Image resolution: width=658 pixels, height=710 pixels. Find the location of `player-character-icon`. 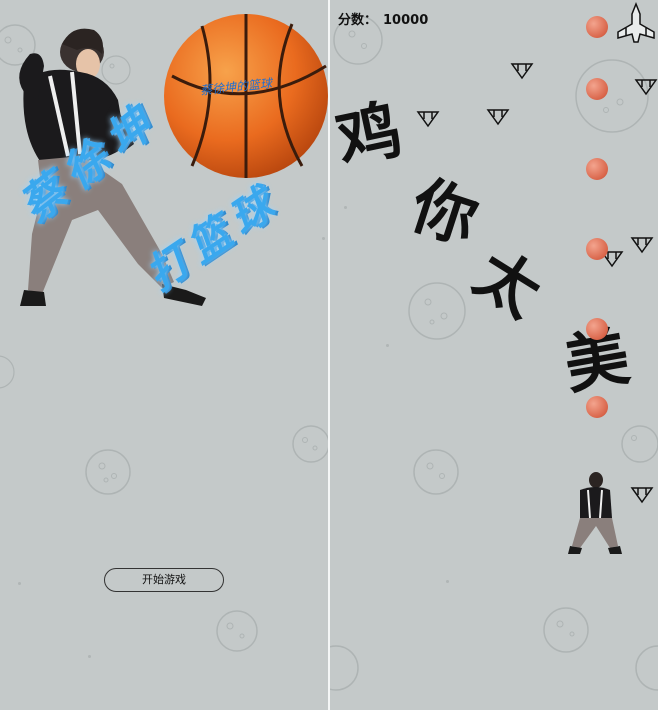

player-character-icon is located at coordinates (594, 513).